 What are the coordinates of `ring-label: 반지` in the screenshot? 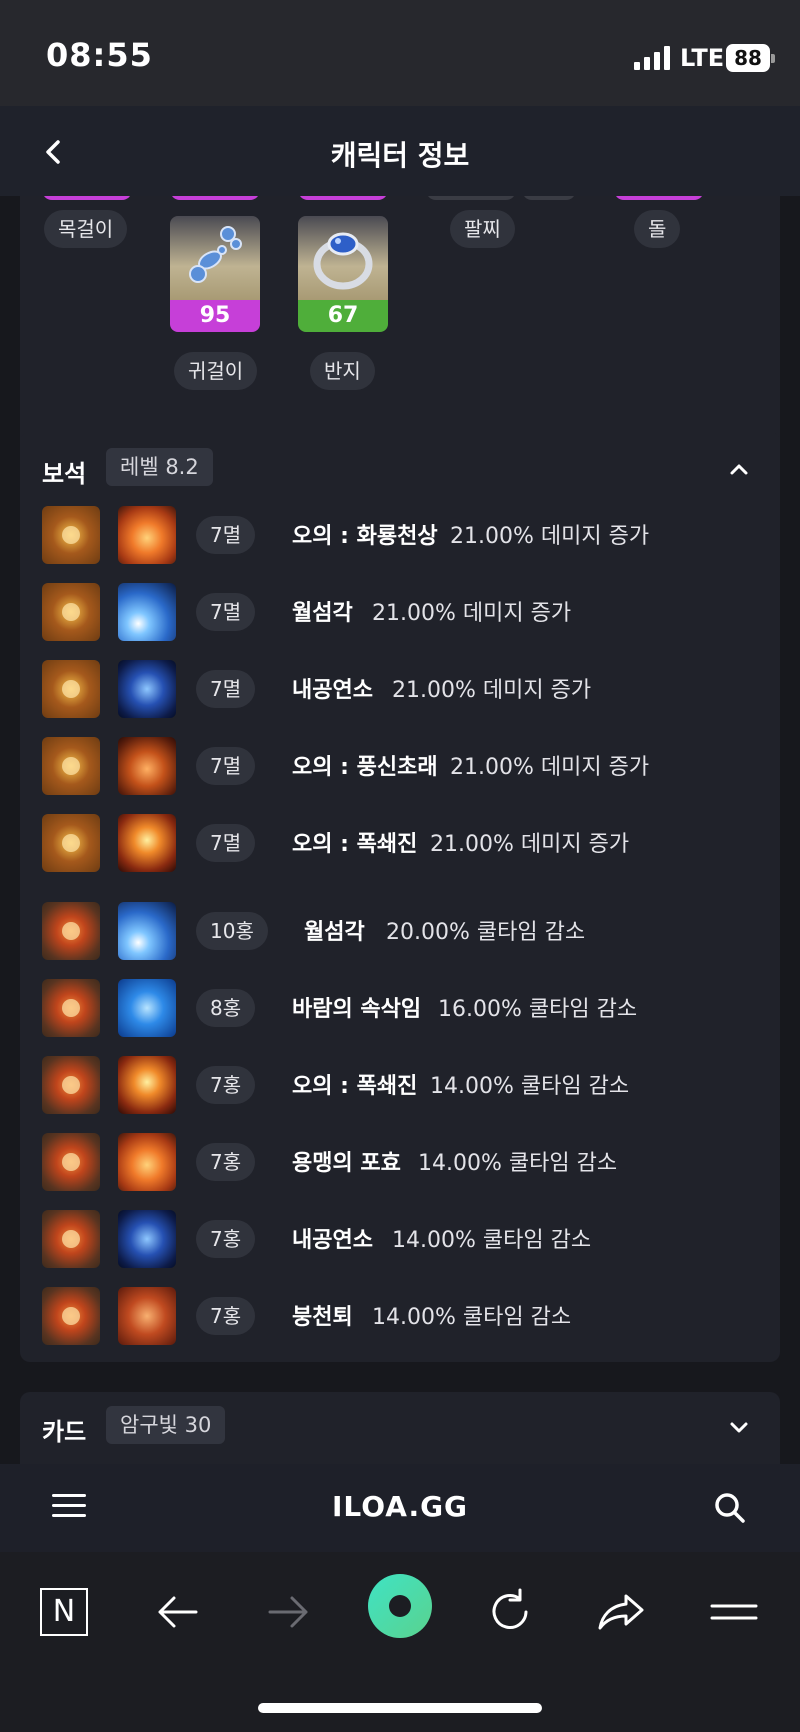 It's located at (342, 371).